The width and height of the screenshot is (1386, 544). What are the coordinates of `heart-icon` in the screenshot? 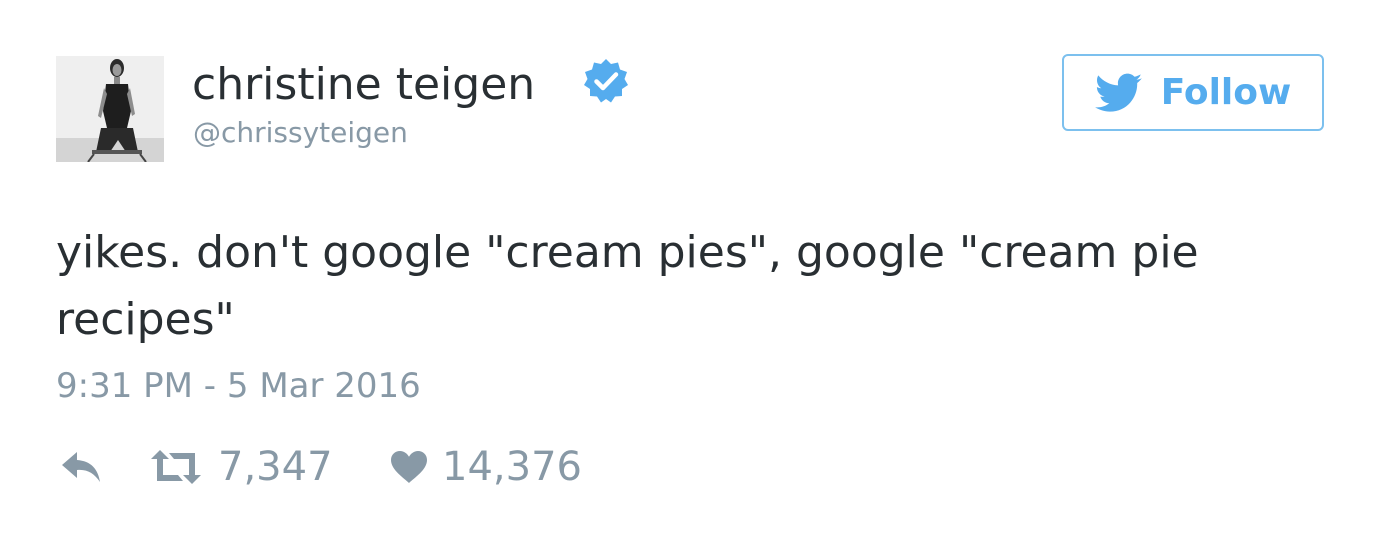 It's located at (409, 467).